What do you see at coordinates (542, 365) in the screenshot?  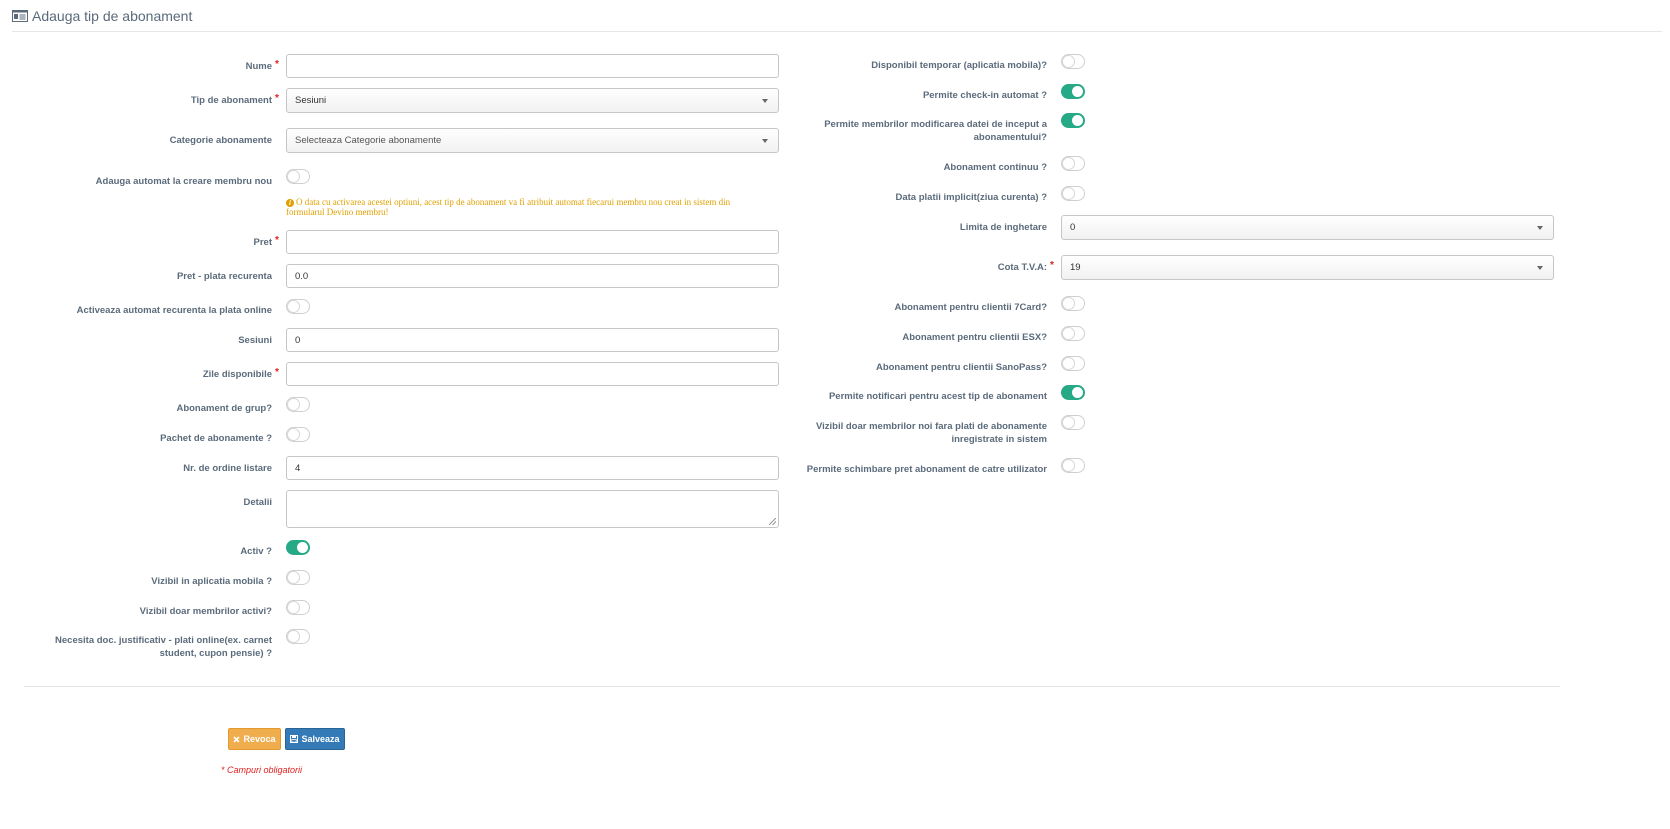 I see `form-row-sanopass: Abonament pentru clientii SanoPass?` at bounding box center [542, 365].